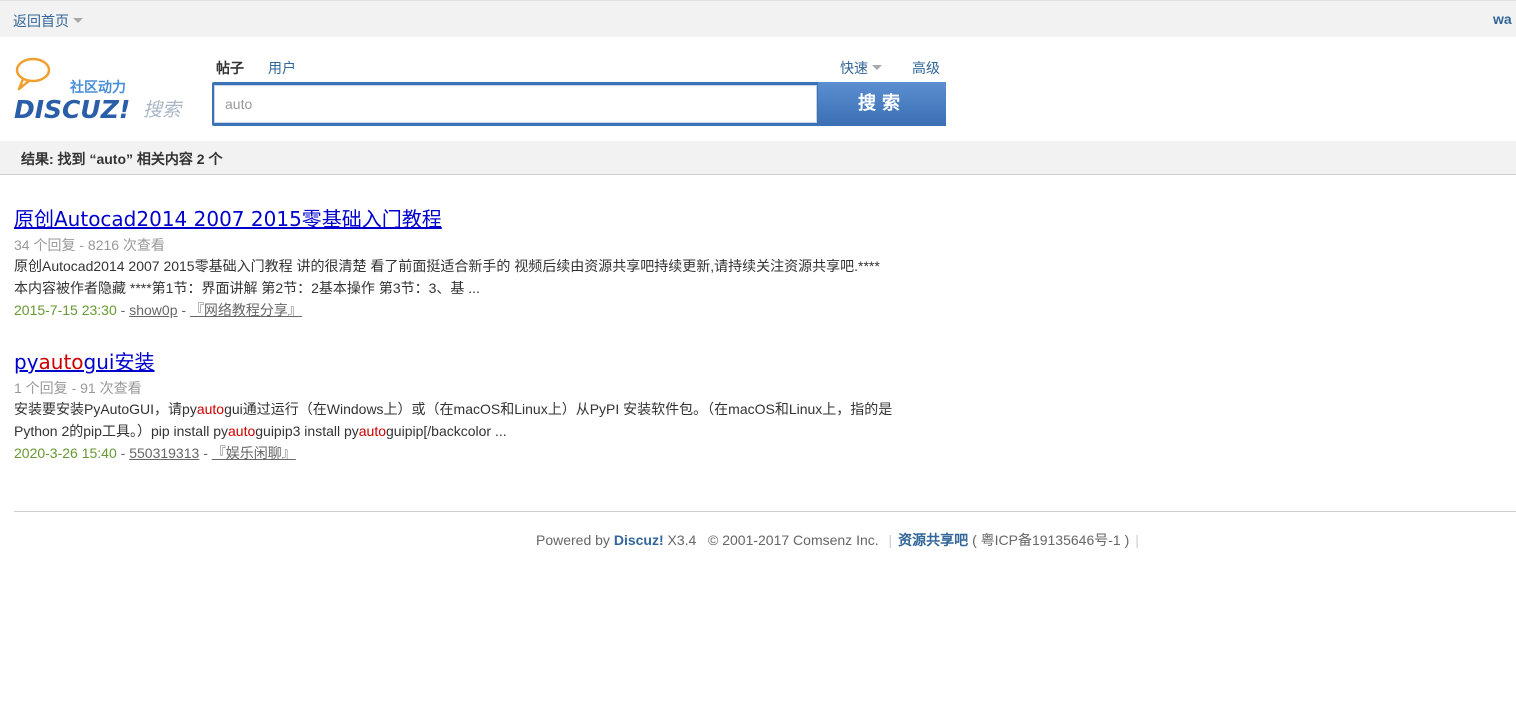 Image resolution: width=1516 pixels, height=712 pixels. I want to click on result-forum-link: 『娱乐闲聊』, so click(254, 453).